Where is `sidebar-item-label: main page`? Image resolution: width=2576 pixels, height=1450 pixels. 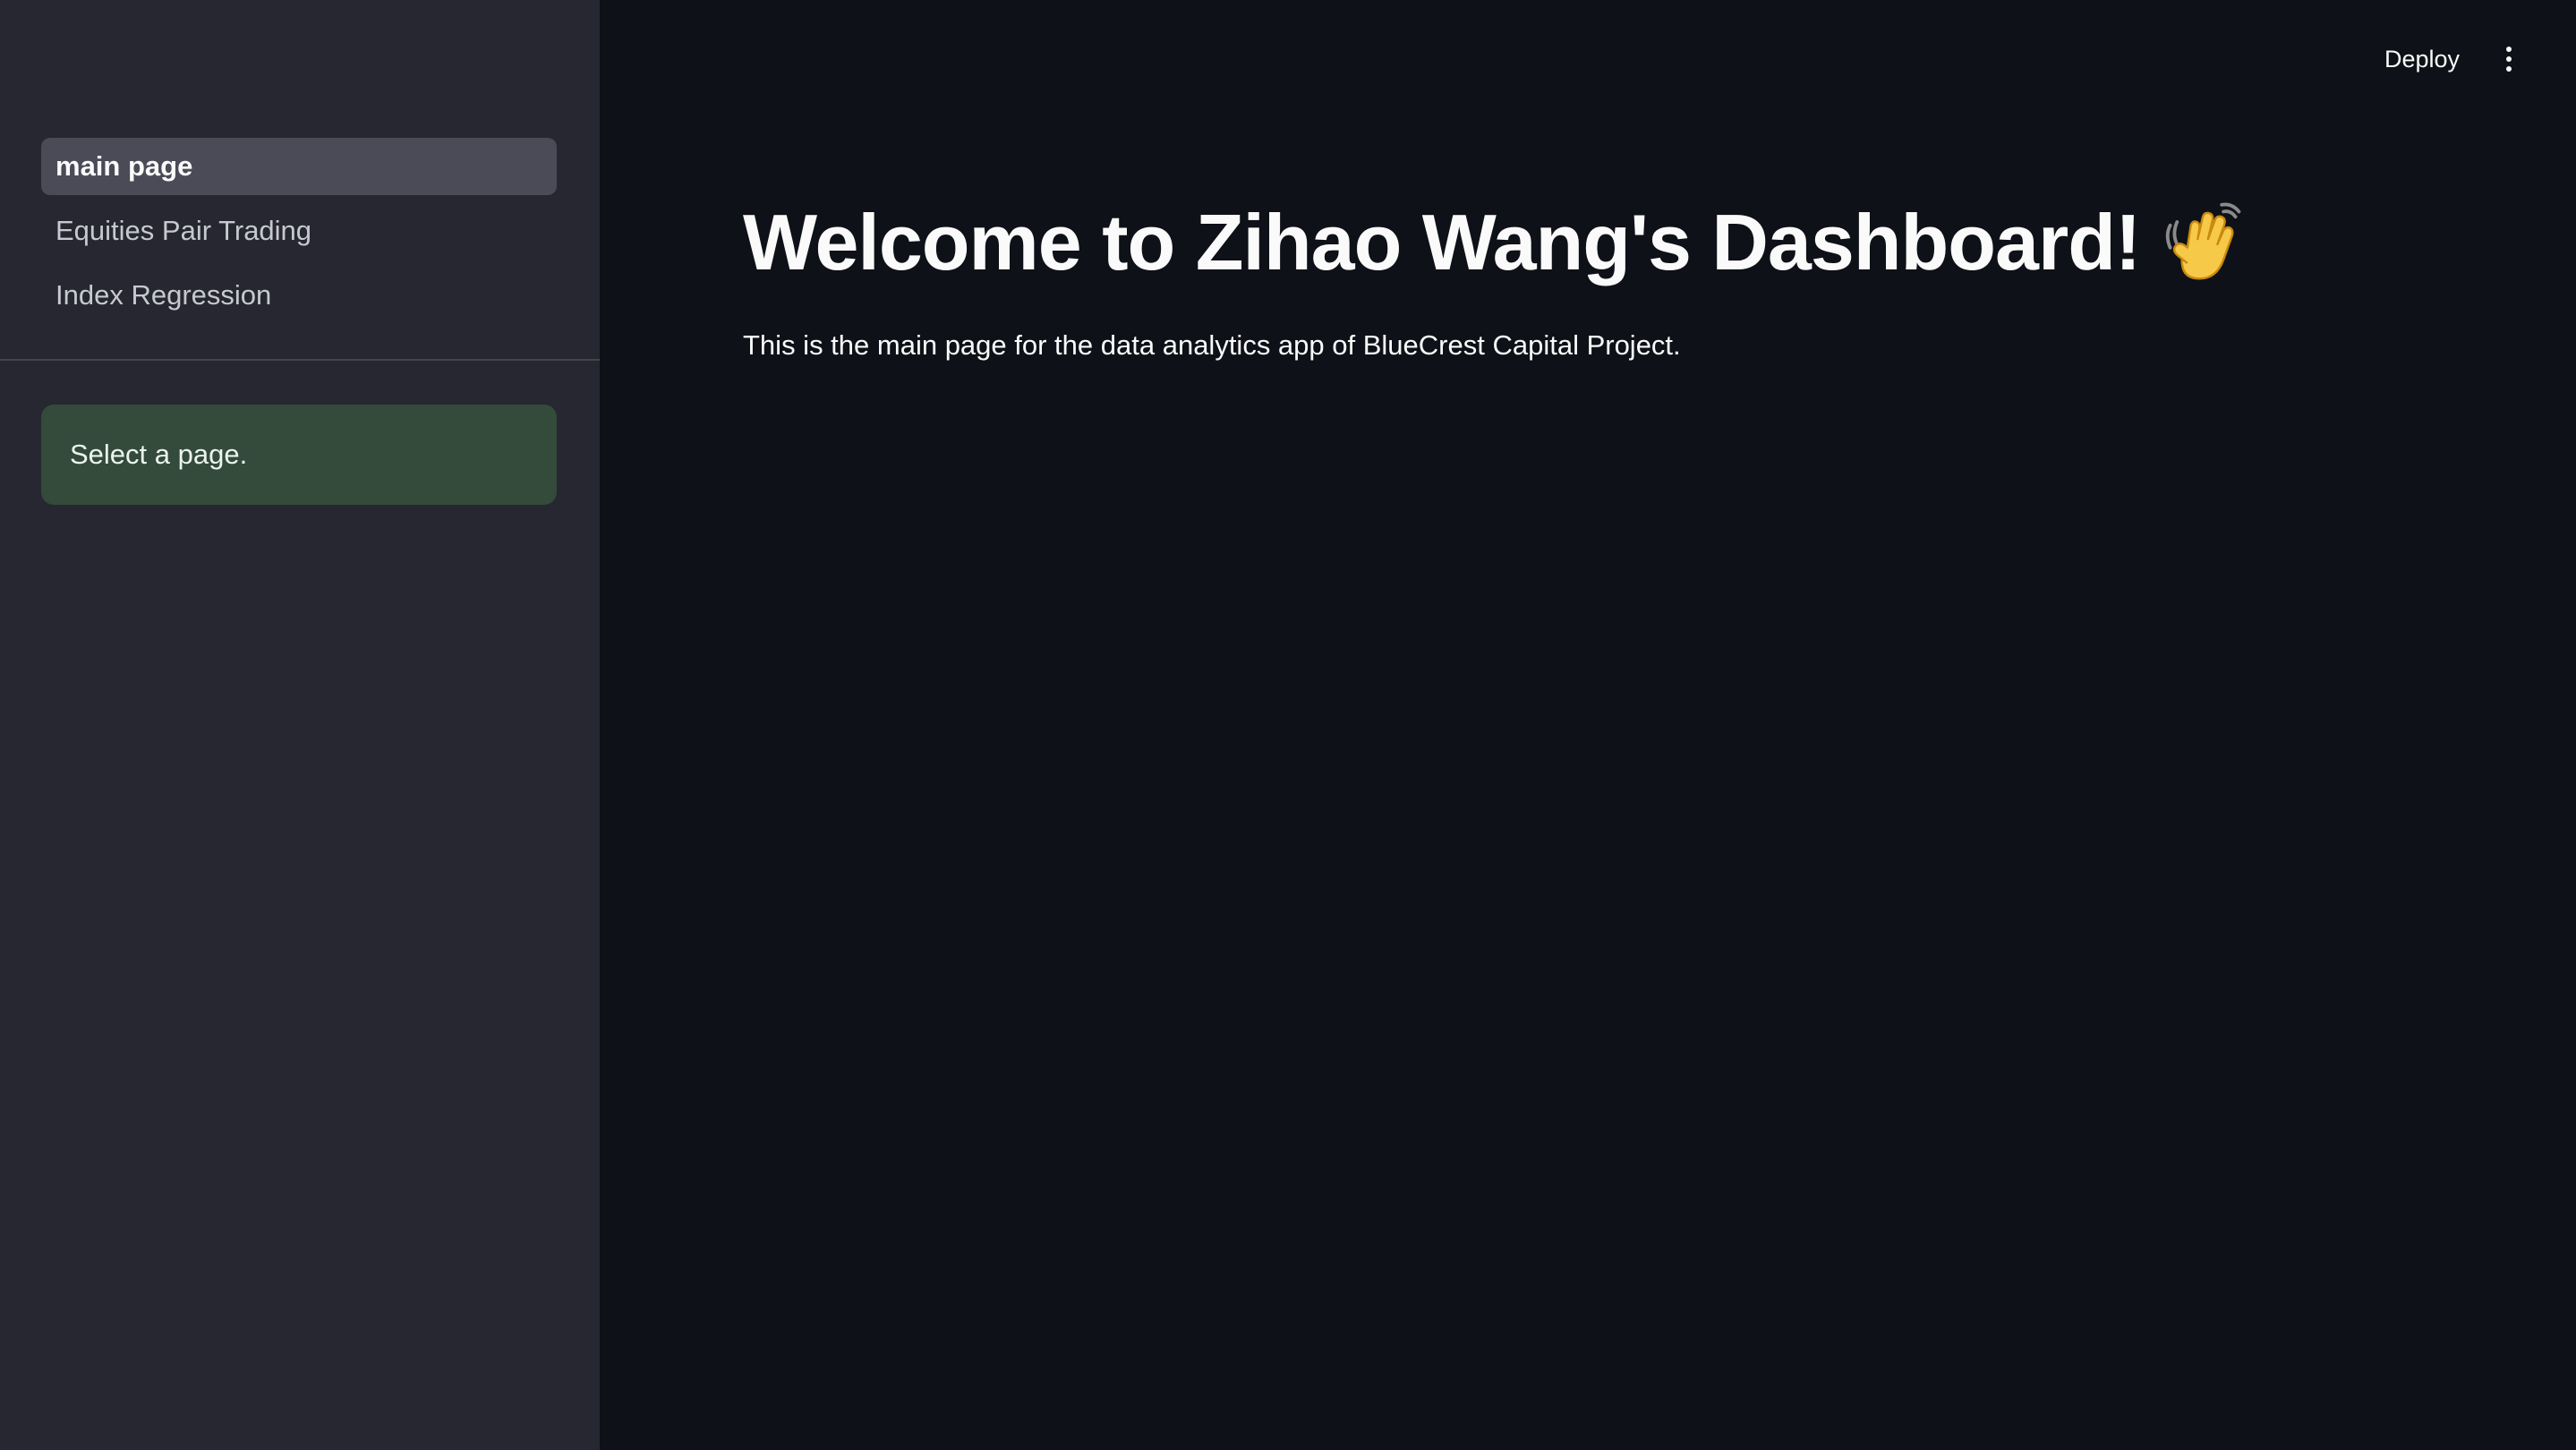 sidebar-item-label: main page is located at coordinates (124, 166).